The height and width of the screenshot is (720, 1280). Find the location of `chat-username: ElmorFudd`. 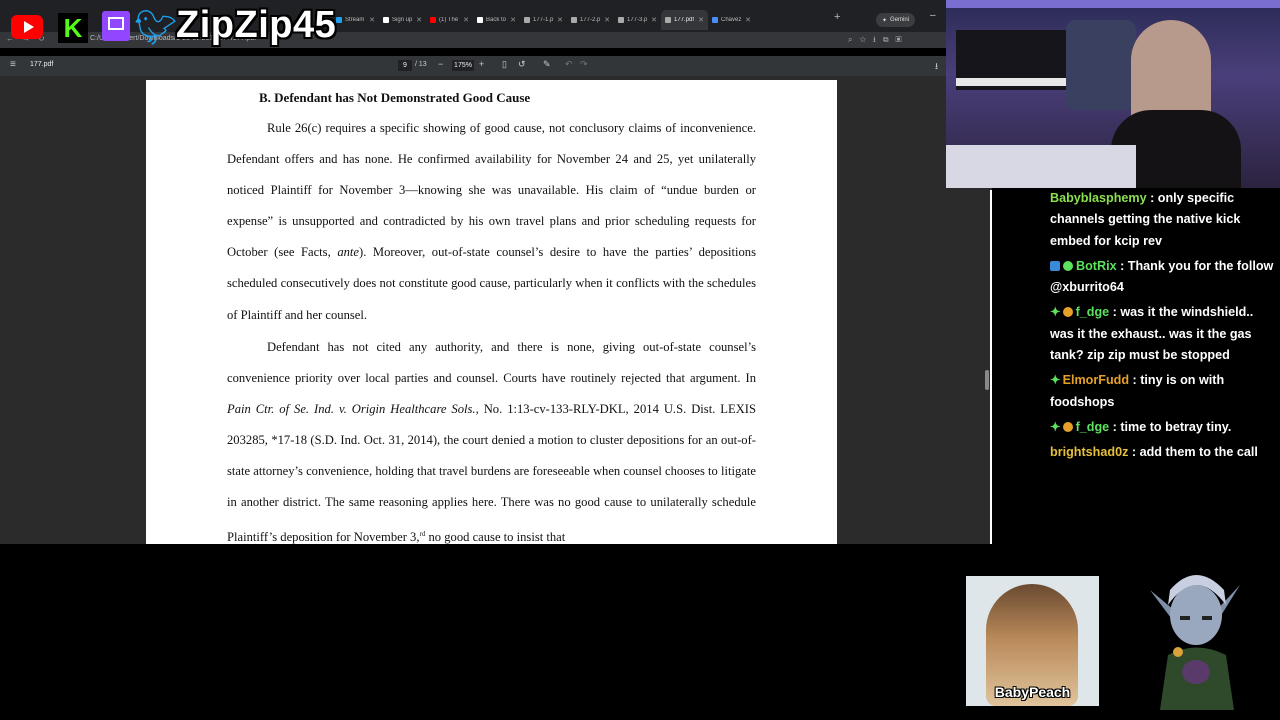

chat-username: ElmorFudd is located at coordinates (1096, 380).